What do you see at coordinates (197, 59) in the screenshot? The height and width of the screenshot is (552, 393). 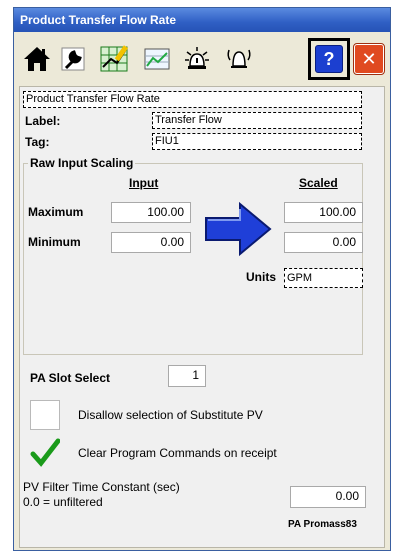 I see `alarm-icon` at bounding box center [197, 59].